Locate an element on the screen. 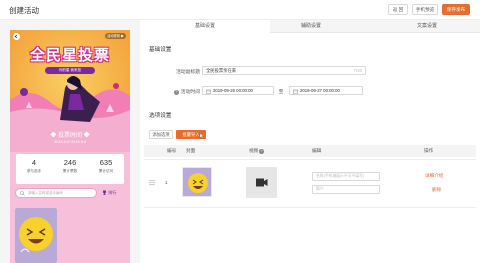 This screenshot has width=480, height=263. stat-votes: 246 累计票数 is located at coordinates (70, 165).